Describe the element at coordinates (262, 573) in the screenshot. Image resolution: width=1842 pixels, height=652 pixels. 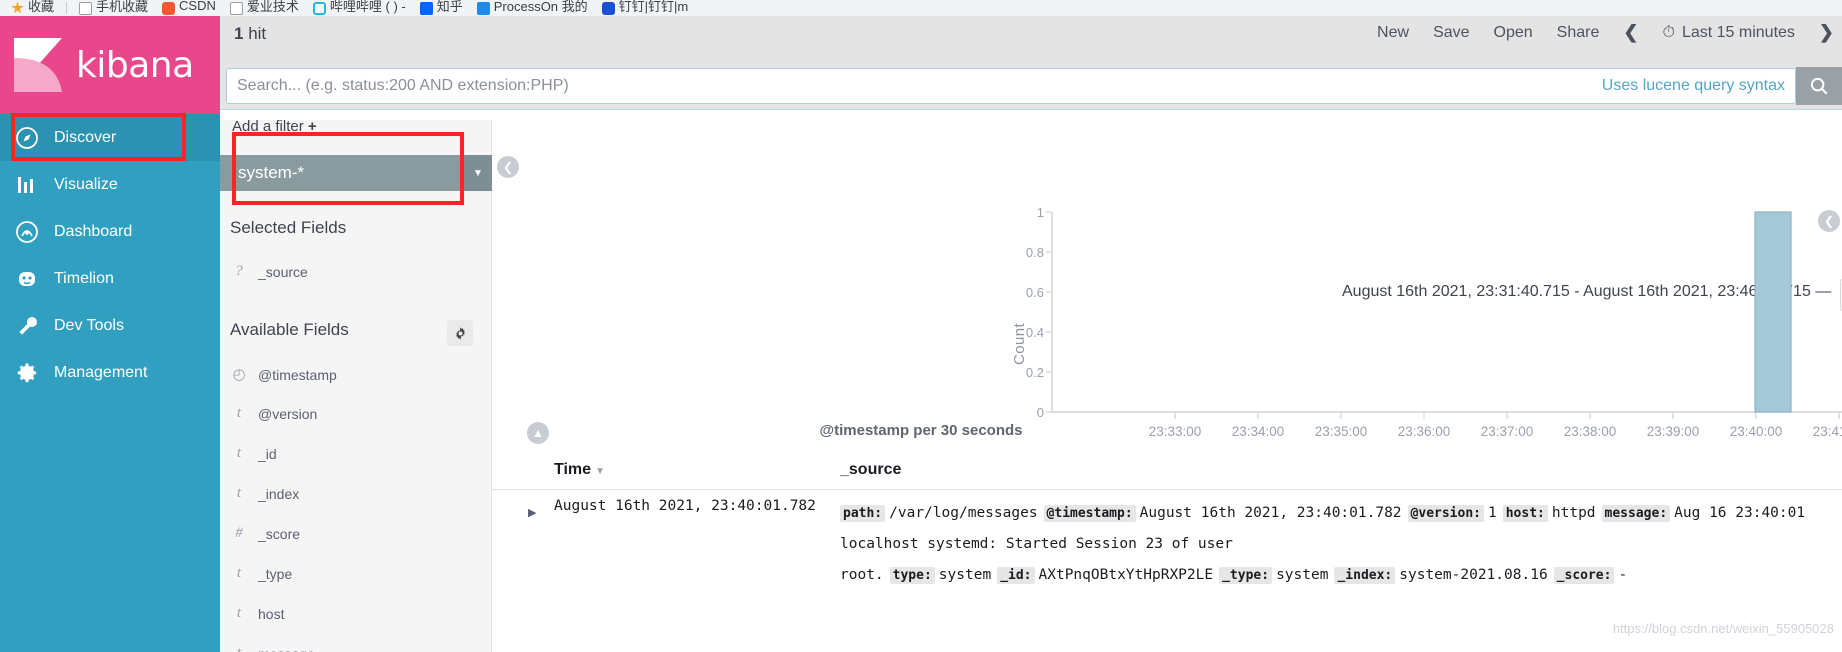
I see `field-item-type: t _type` at that location.